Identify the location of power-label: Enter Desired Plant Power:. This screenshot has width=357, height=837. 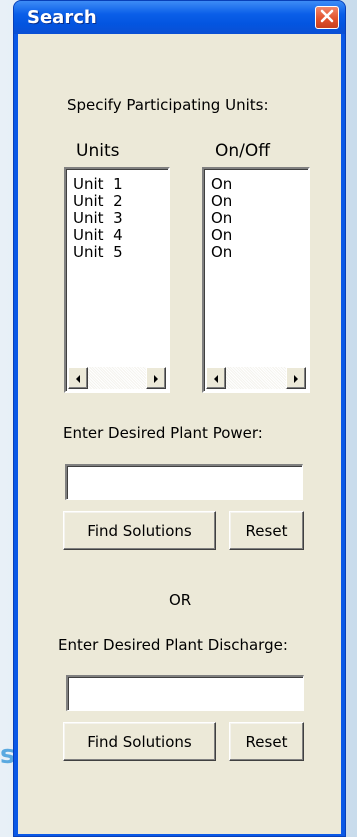
(163, 433).